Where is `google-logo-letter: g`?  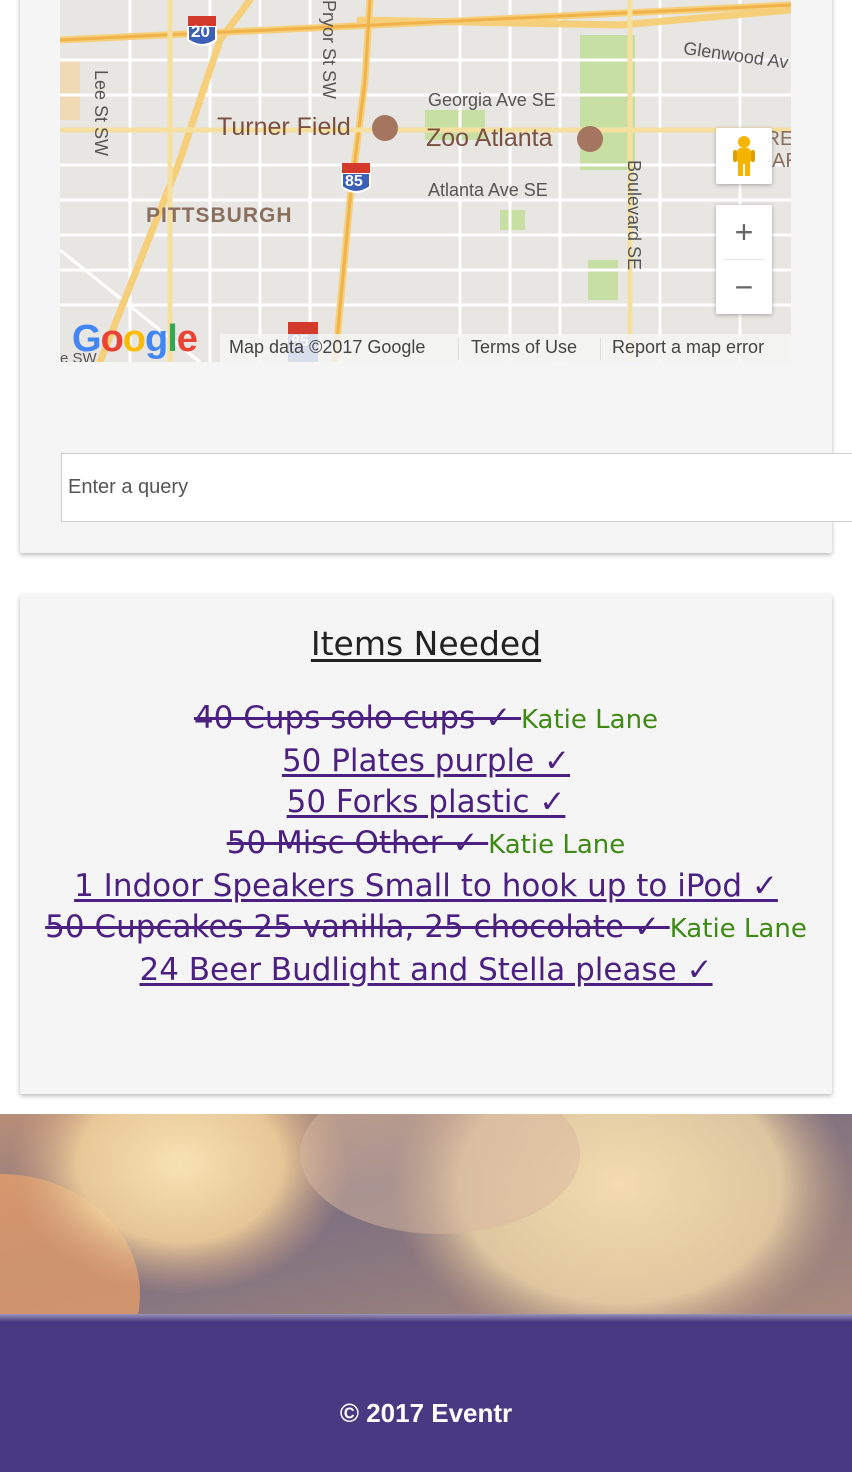 google-logo-letter: g is located at coordinates (156, 339).